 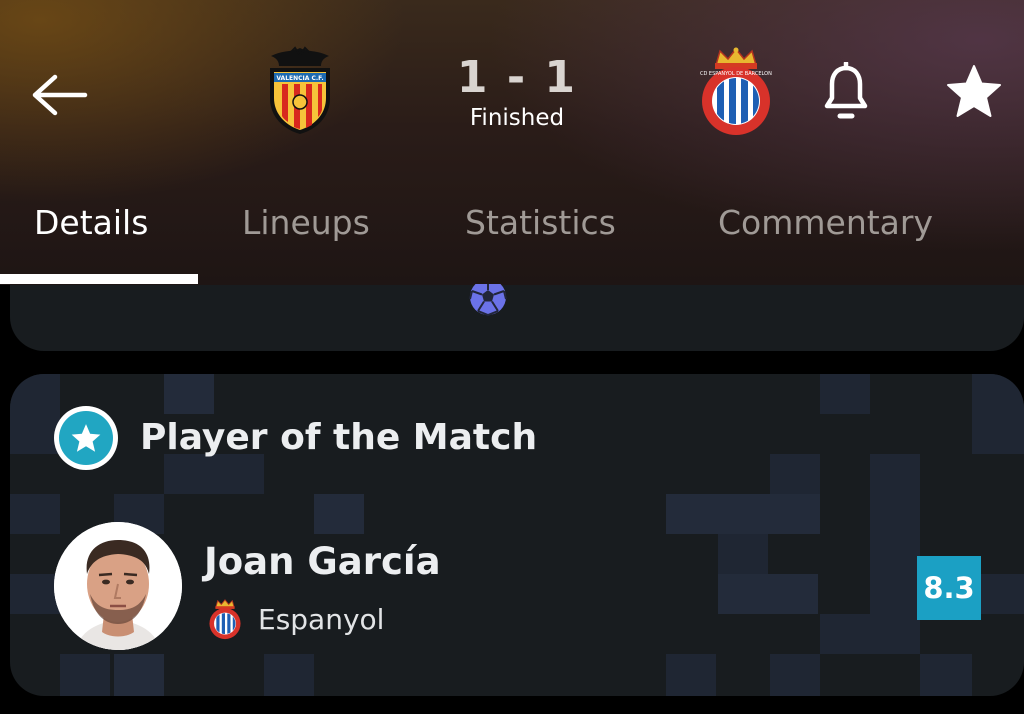 I want to click on player-name: Joan García, so click(x=322, y=562).